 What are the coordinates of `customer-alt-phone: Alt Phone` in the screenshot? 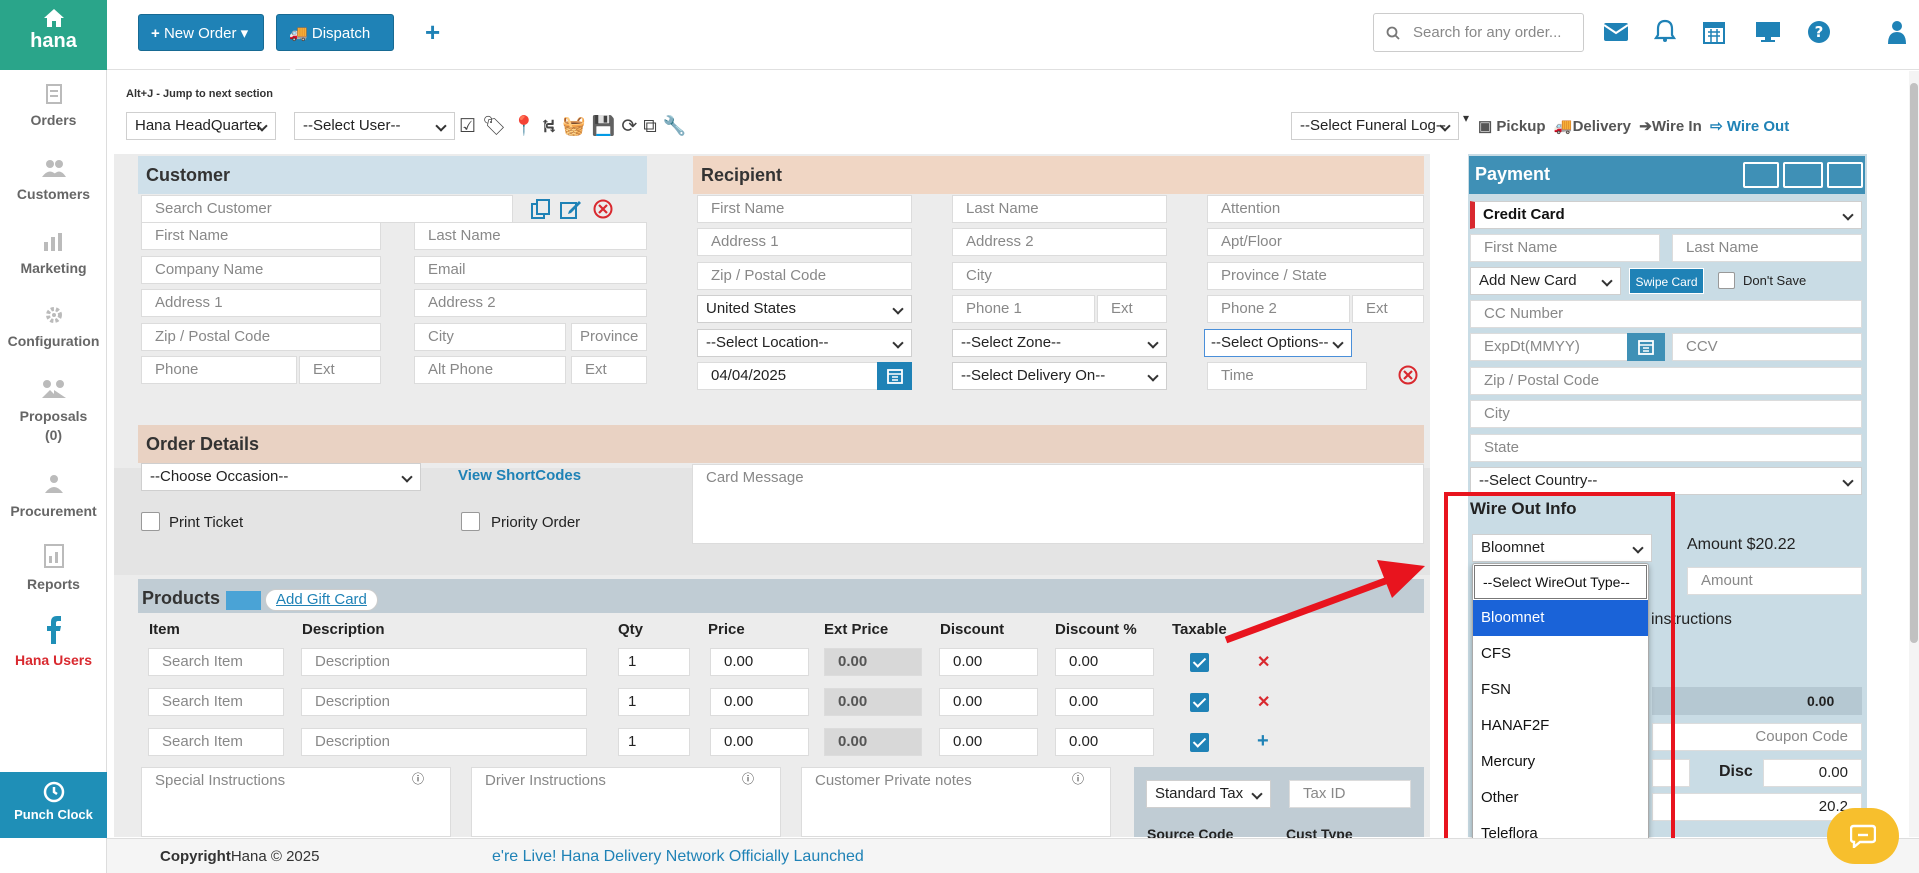 It's located at (490, 370).